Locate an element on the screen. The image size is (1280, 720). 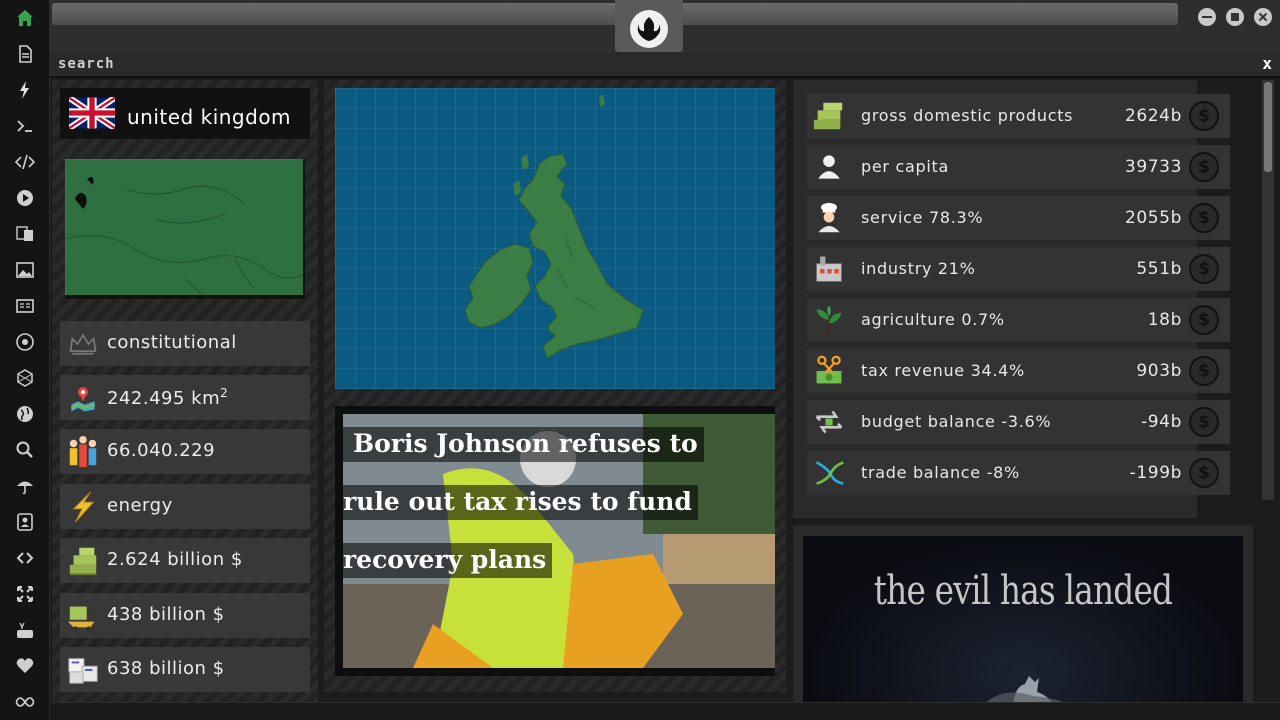
economy-row-gdp: gross domestic products 2624b $ is located at coordinates (1018, 116).